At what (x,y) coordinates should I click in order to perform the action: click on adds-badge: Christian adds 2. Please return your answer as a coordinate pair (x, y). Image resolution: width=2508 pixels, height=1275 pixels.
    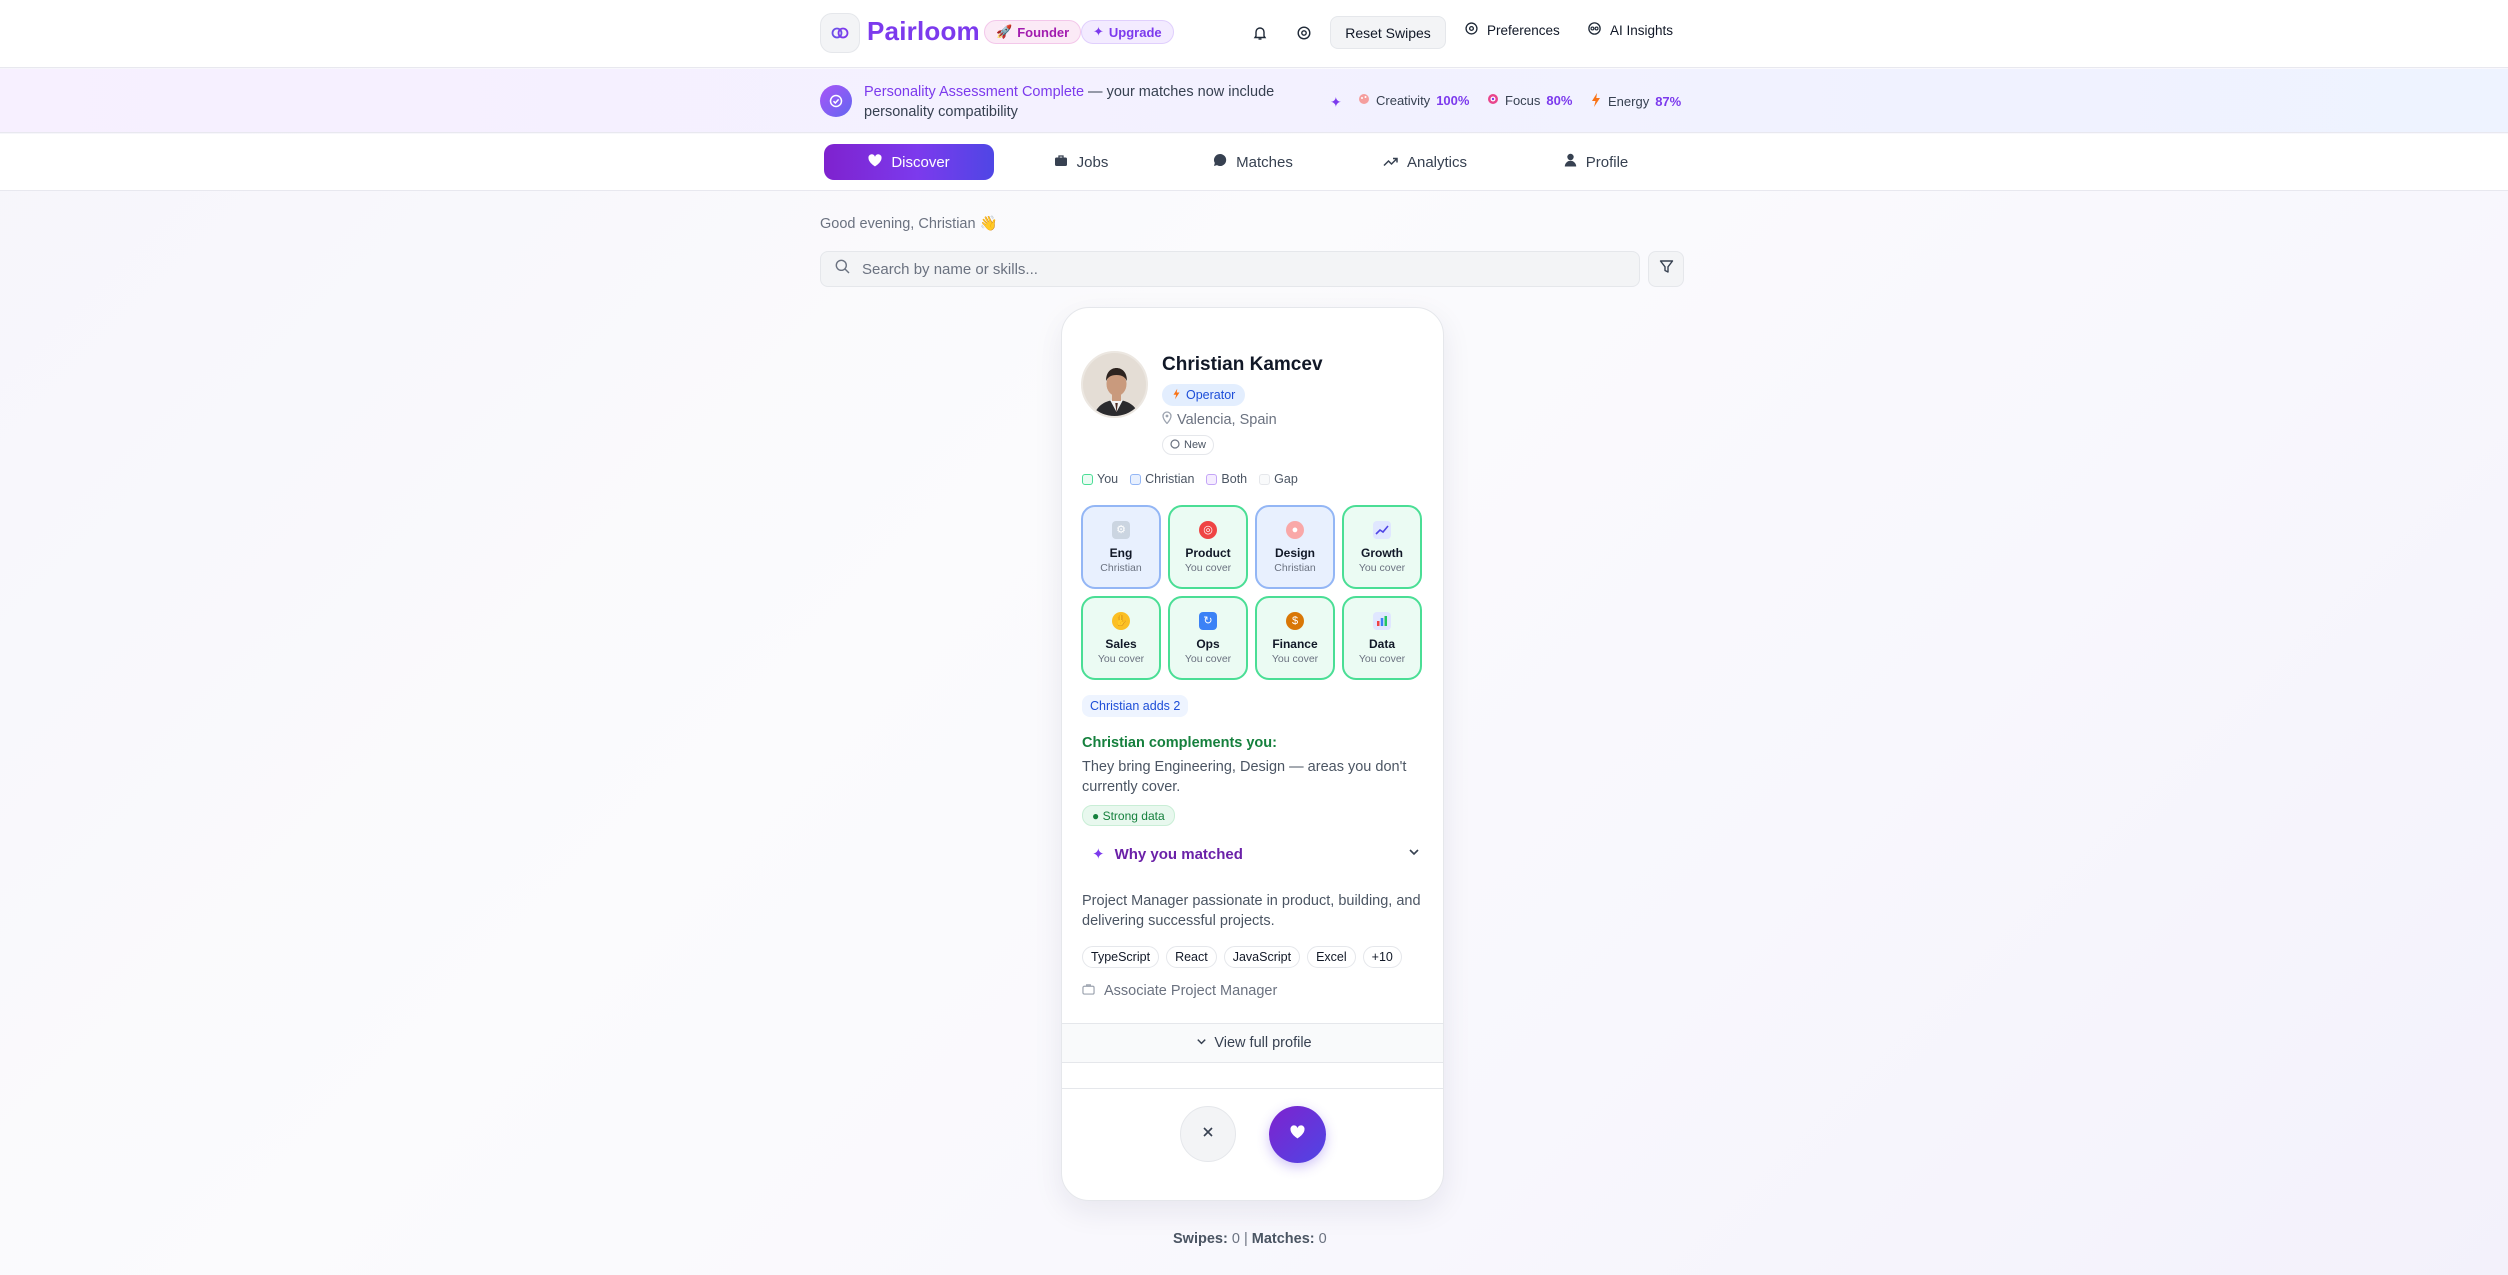
    Looking at the image, I should click on (1135, 706).